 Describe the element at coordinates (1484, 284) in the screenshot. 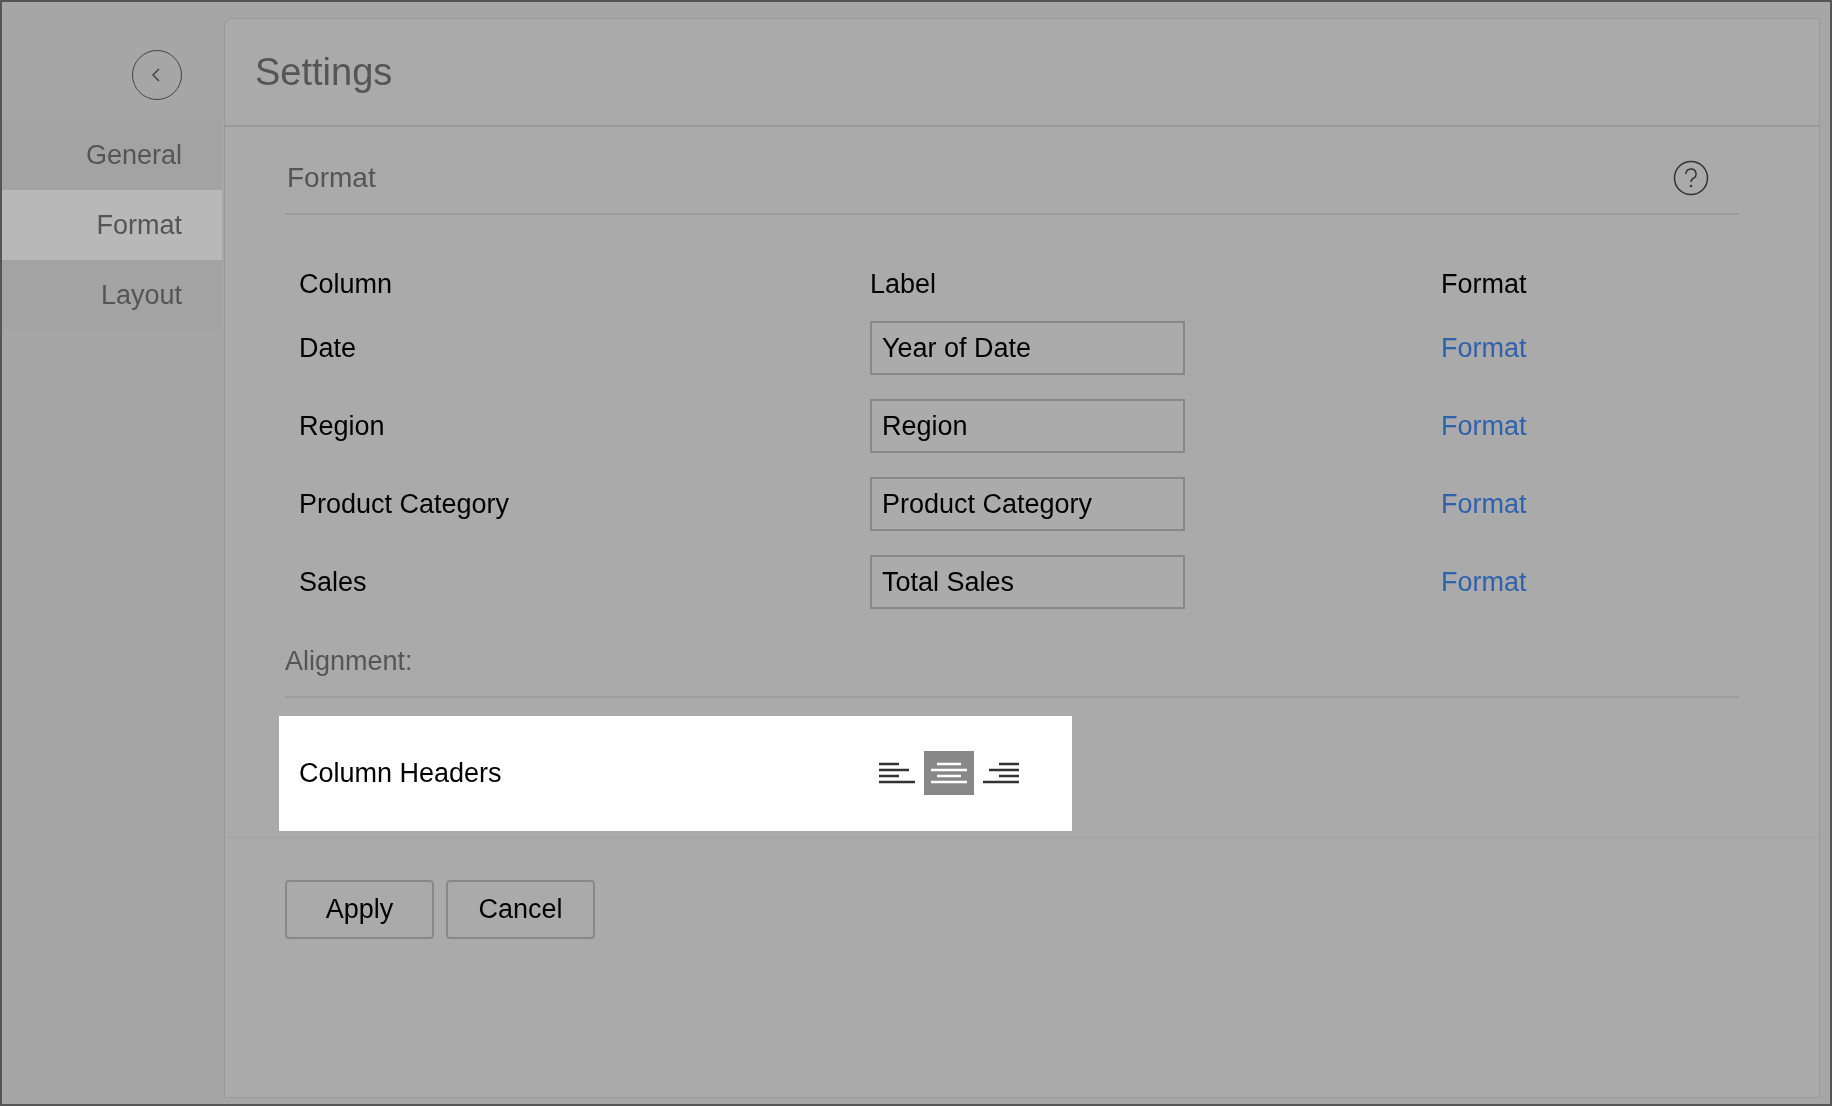

I see `column-header: Format` at that location.